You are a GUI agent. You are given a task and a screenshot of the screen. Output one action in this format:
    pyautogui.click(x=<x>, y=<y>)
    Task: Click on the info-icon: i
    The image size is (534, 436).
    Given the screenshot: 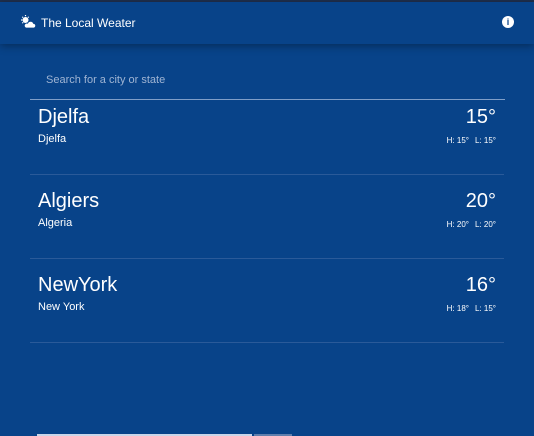 What is the action you would take?
    pyautogui.click(x=508, y=22)
    